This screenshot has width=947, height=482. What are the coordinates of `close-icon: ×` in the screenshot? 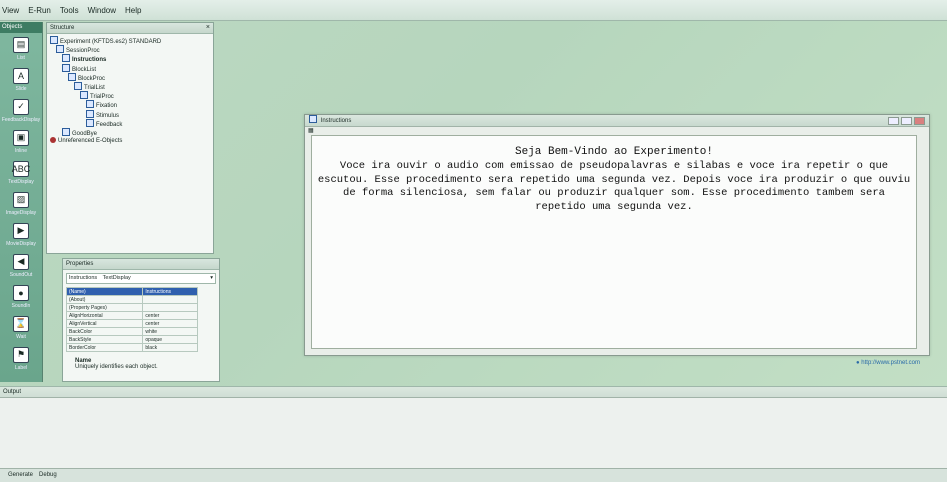 It's located at (208, 28).